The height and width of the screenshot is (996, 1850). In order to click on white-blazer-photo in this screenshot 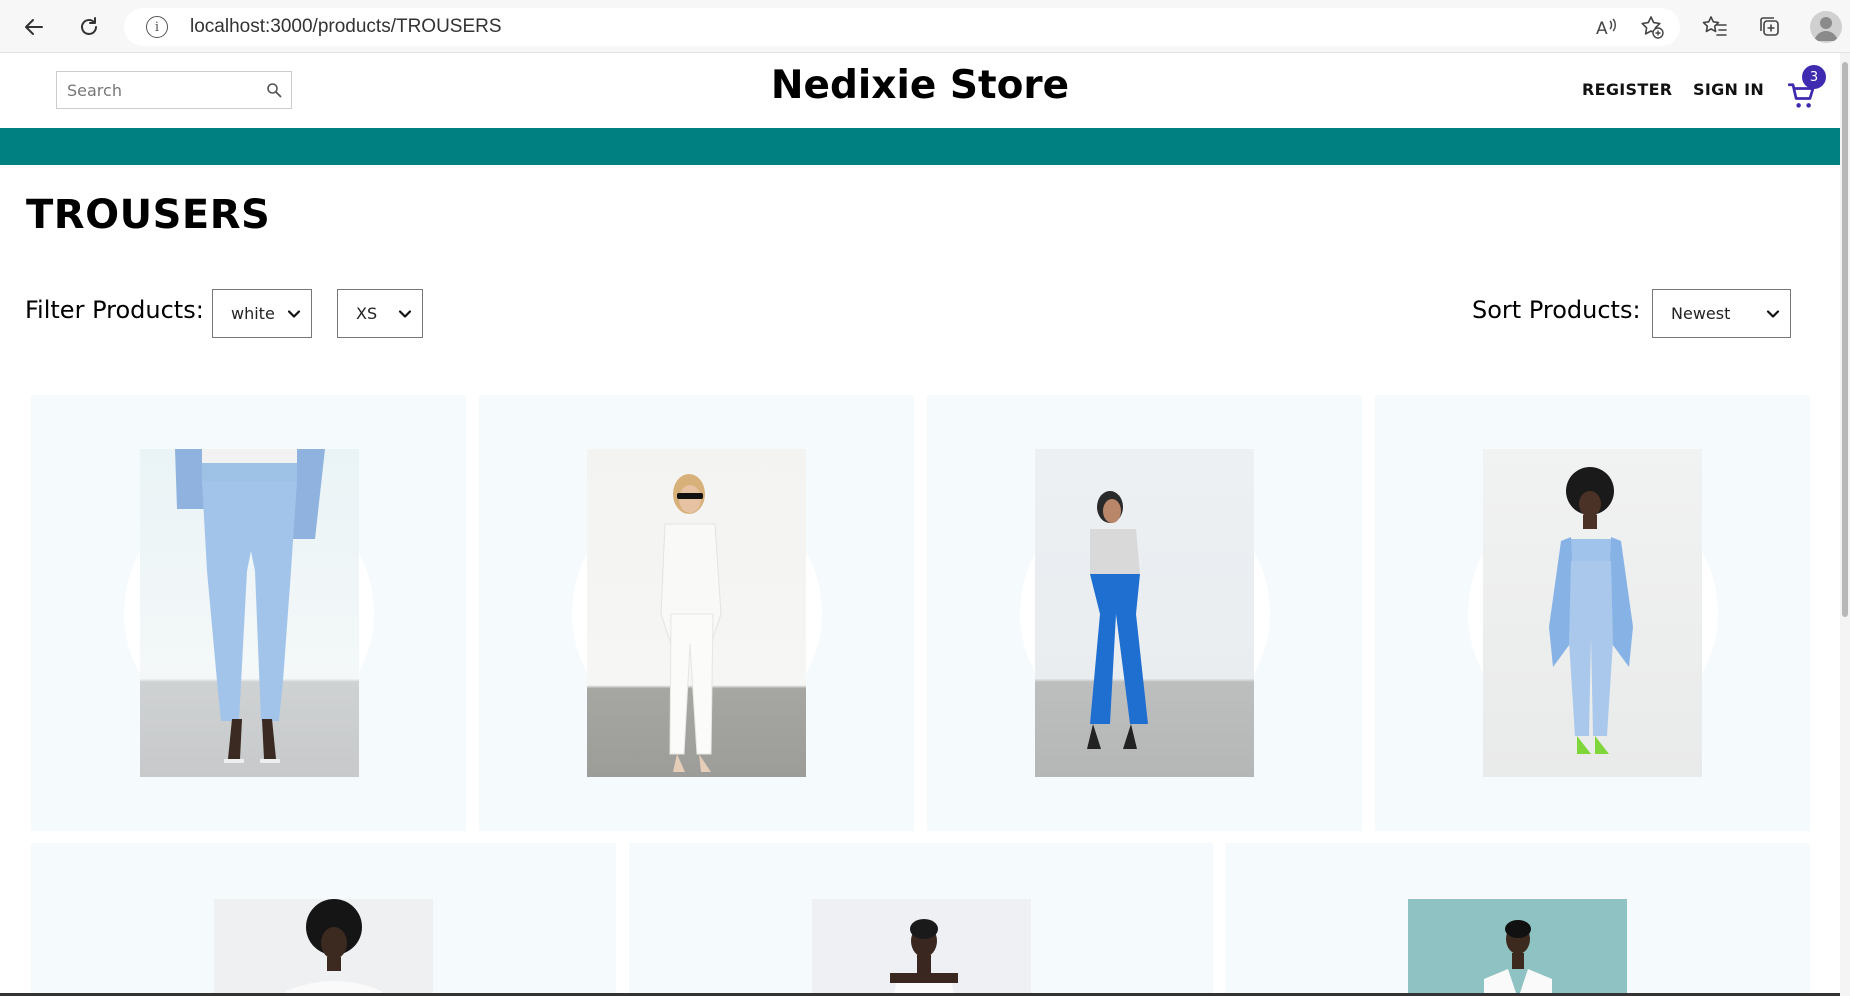, I will do `click(1518, 958)`.